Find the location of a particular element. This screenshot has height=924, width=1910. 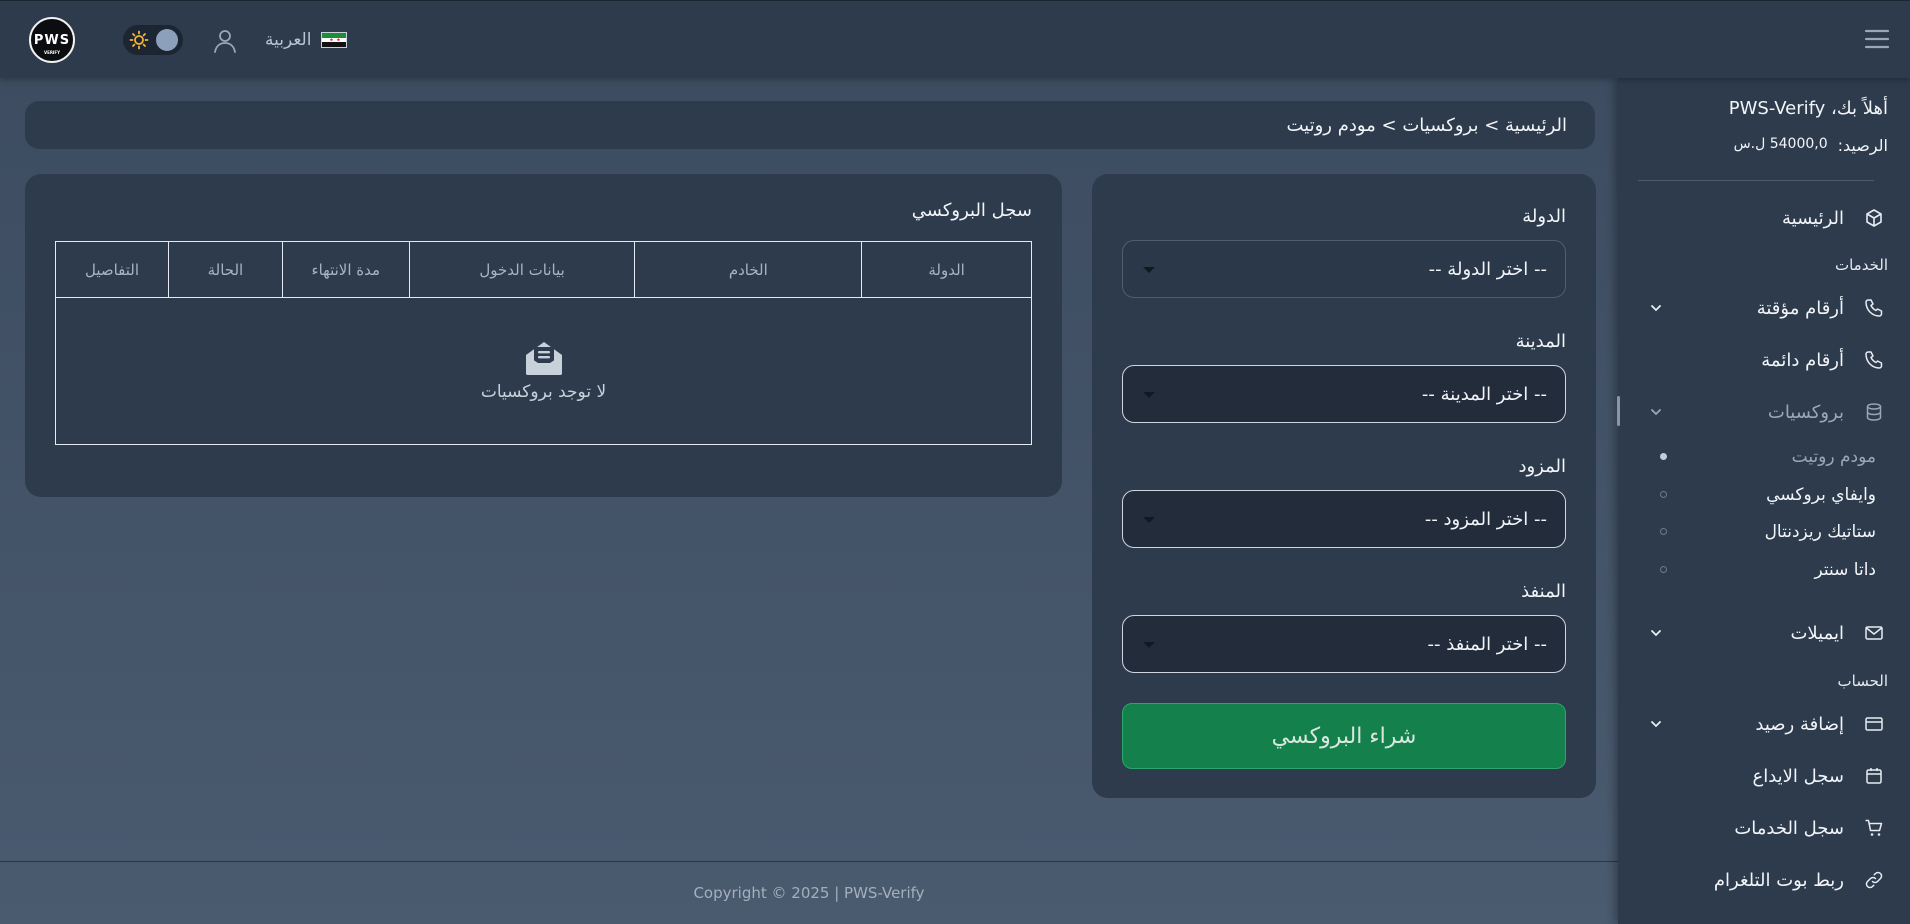

toggle-knob is located at coordinates (167, 40).